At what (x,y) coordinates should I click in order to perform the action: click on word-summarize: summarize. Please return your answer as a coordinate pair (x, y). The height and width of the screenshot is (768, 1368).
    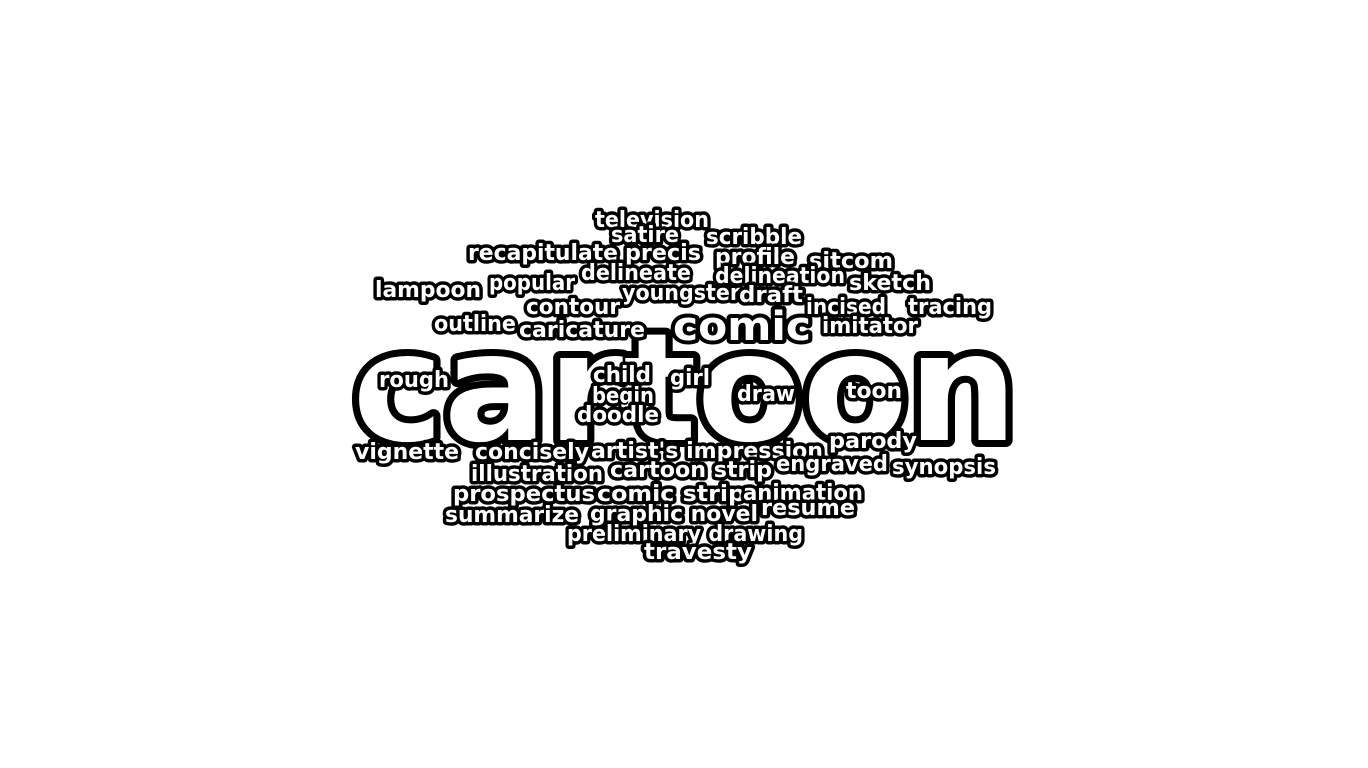
    Looking at the image, I should click on (512, 515).